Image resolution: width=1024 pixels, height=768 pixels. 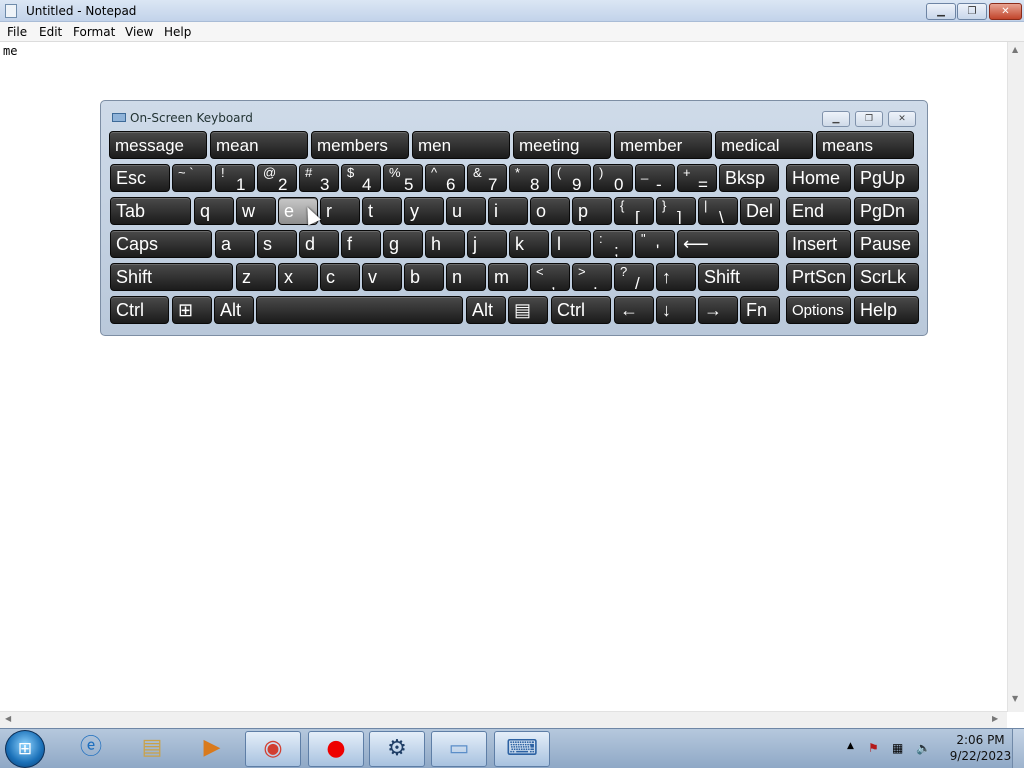 What do you see at coordinates (212, 749) in the screenshot?
I see `media-player-icon: ▶` at bounding box center [212, 749].